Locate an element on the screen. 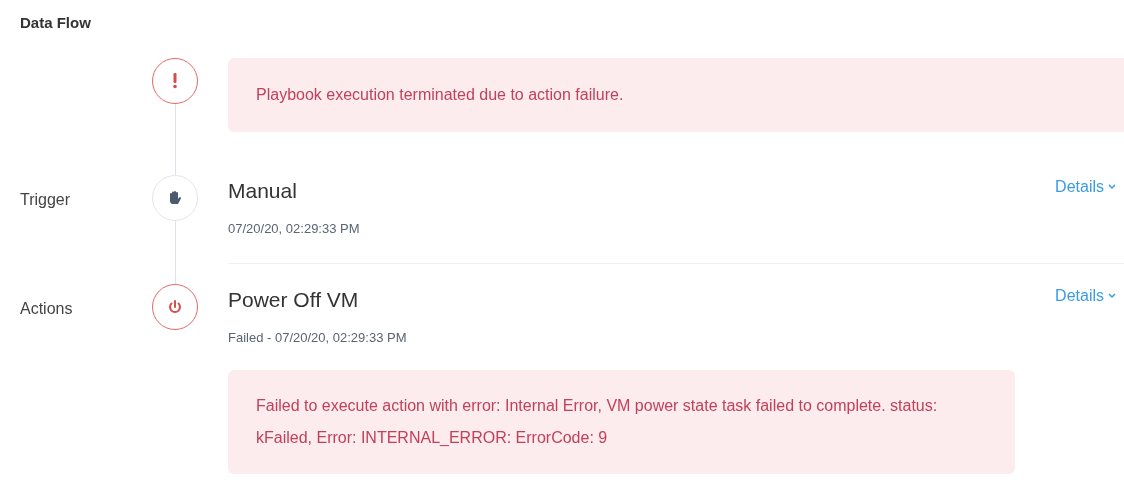 The image size is (1124, 481). step-timestamp: Failed - 07/20/20, 02:29:33 PM is located at coordinates (318, 338).